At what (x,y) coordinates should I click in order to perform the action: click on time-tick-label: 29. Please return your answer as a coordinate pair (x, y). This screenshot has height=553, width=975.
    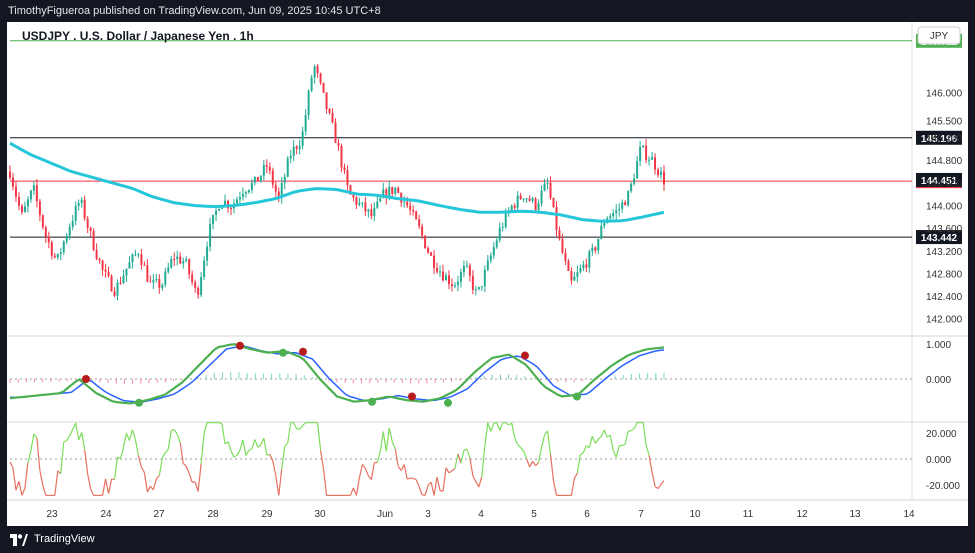
    Looking at the image, I should click on (267, 514).